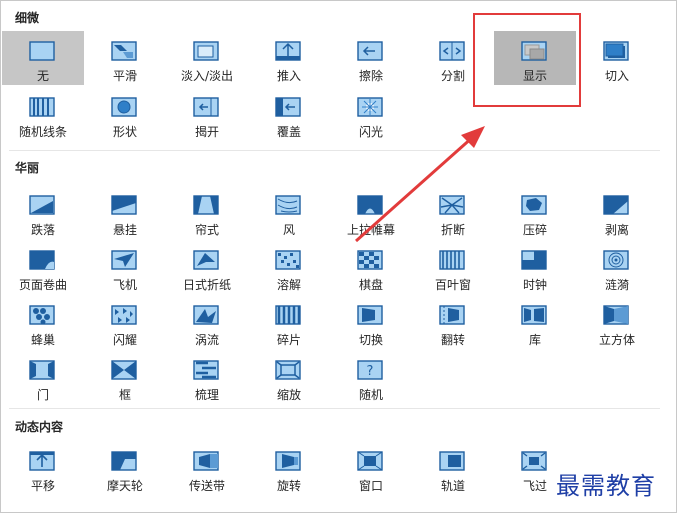 The image size is (677, 513). I want to click on transition-ferris-wheel-button: 摩天轮, so click(125, 468).